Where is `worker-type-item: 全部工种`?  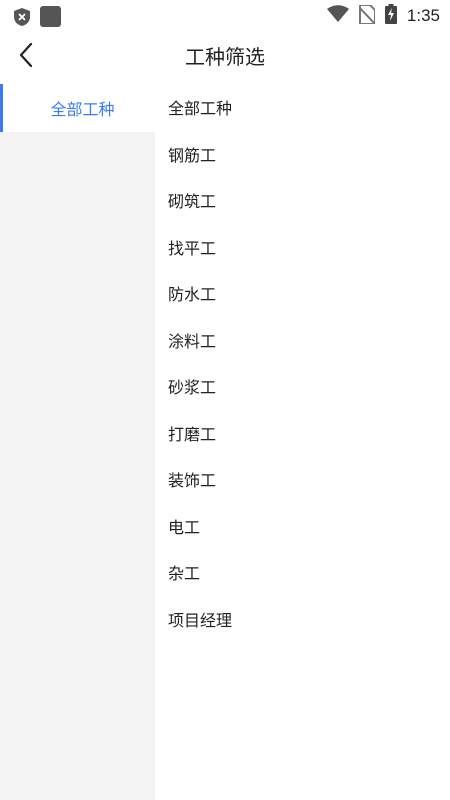
worker-type-item: 全部工种 is located at coordinates (302, 107).